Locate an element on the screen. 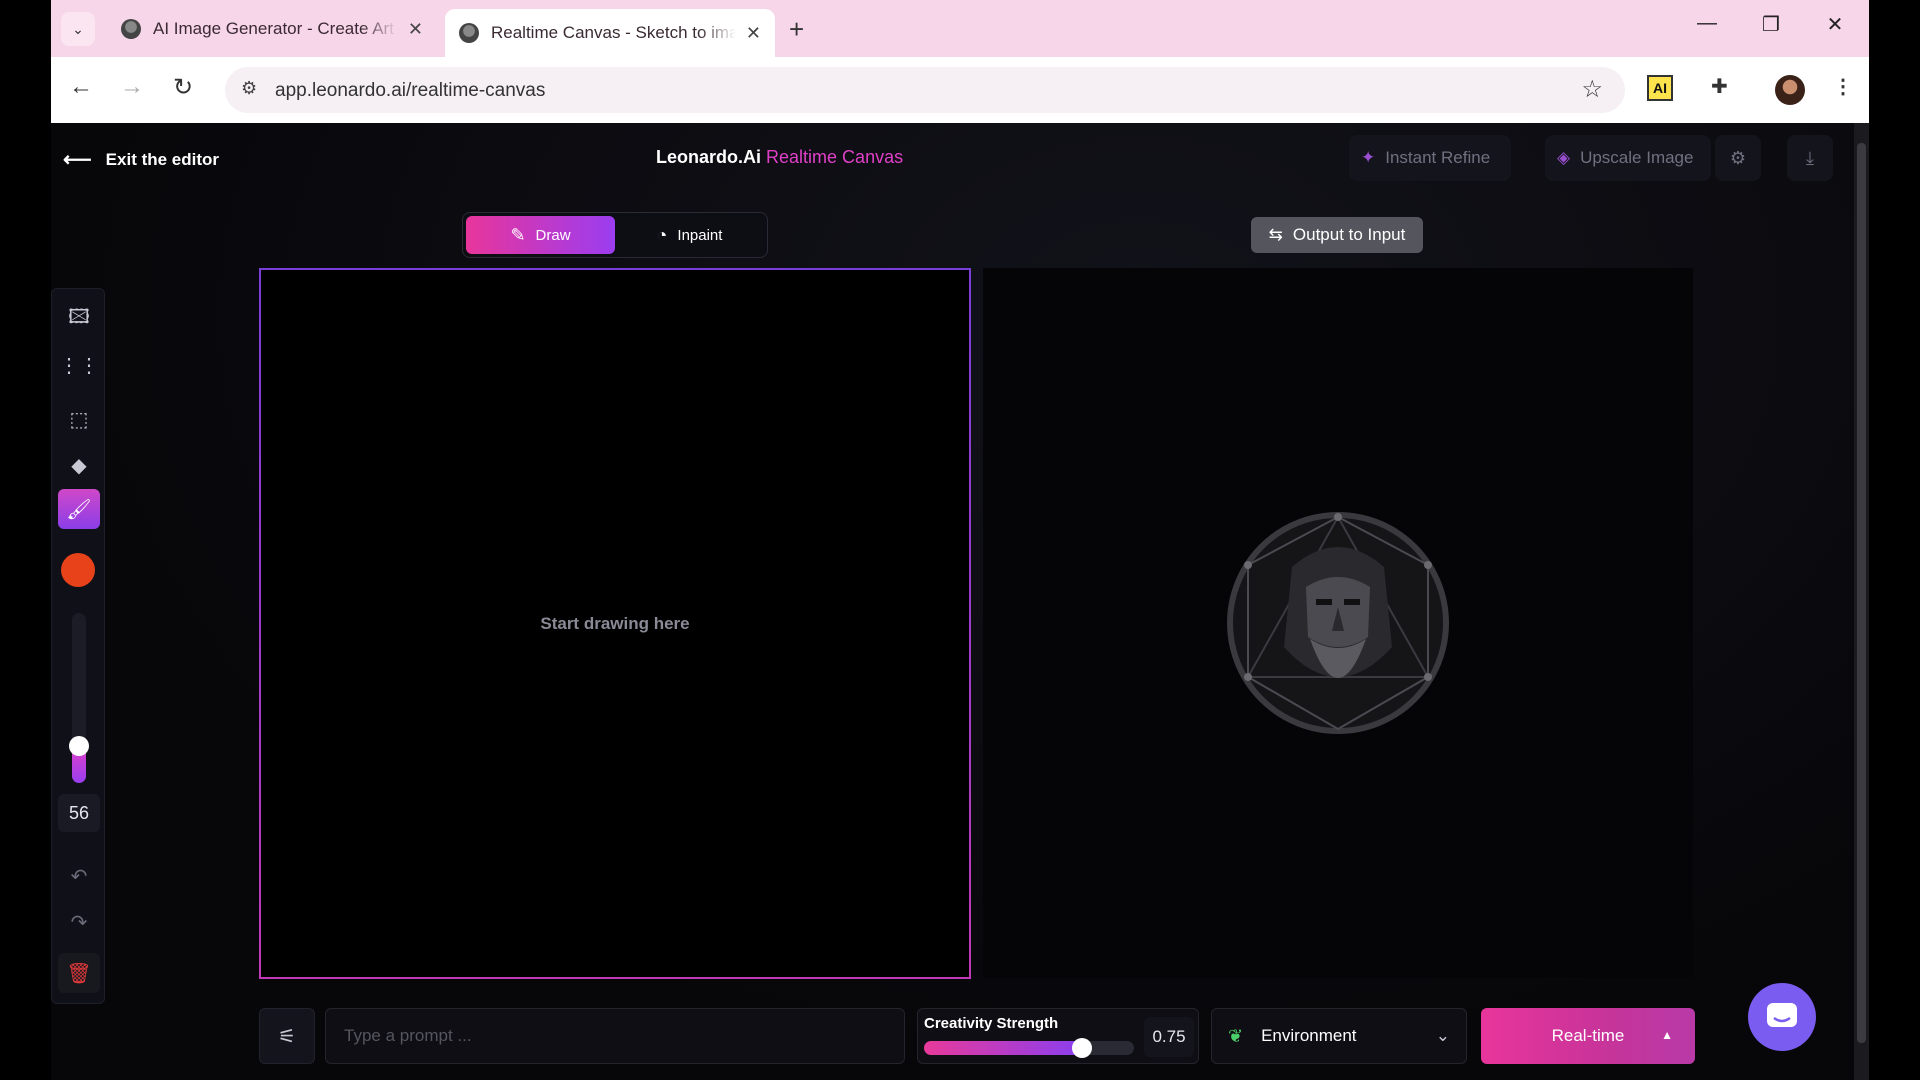 The image size is (1920, 1080). reload-icon: ↻ is located at coordinates (183, 87).